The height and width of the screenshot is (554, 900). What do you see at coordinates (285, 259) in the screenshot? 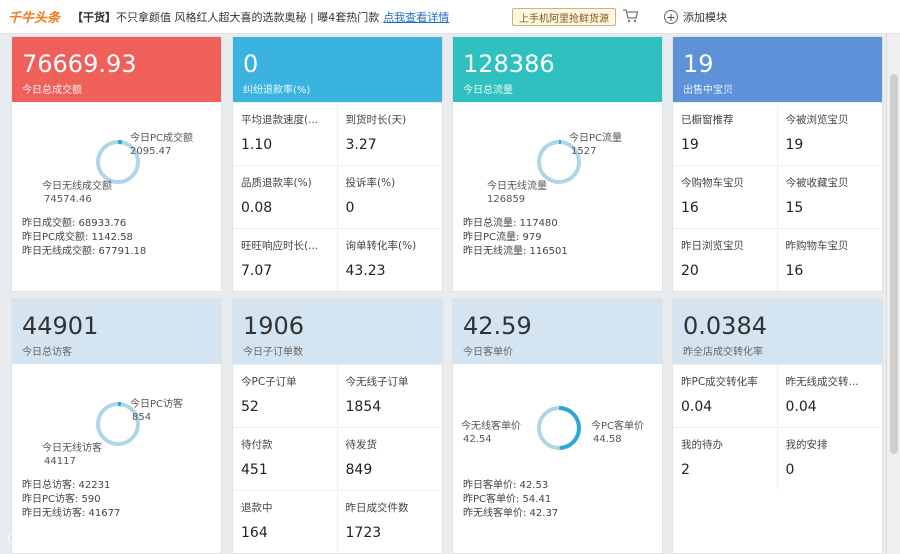
I see `metric-cell: 旺旺响应时长(... 7.07` at bounding box center [285, 259].